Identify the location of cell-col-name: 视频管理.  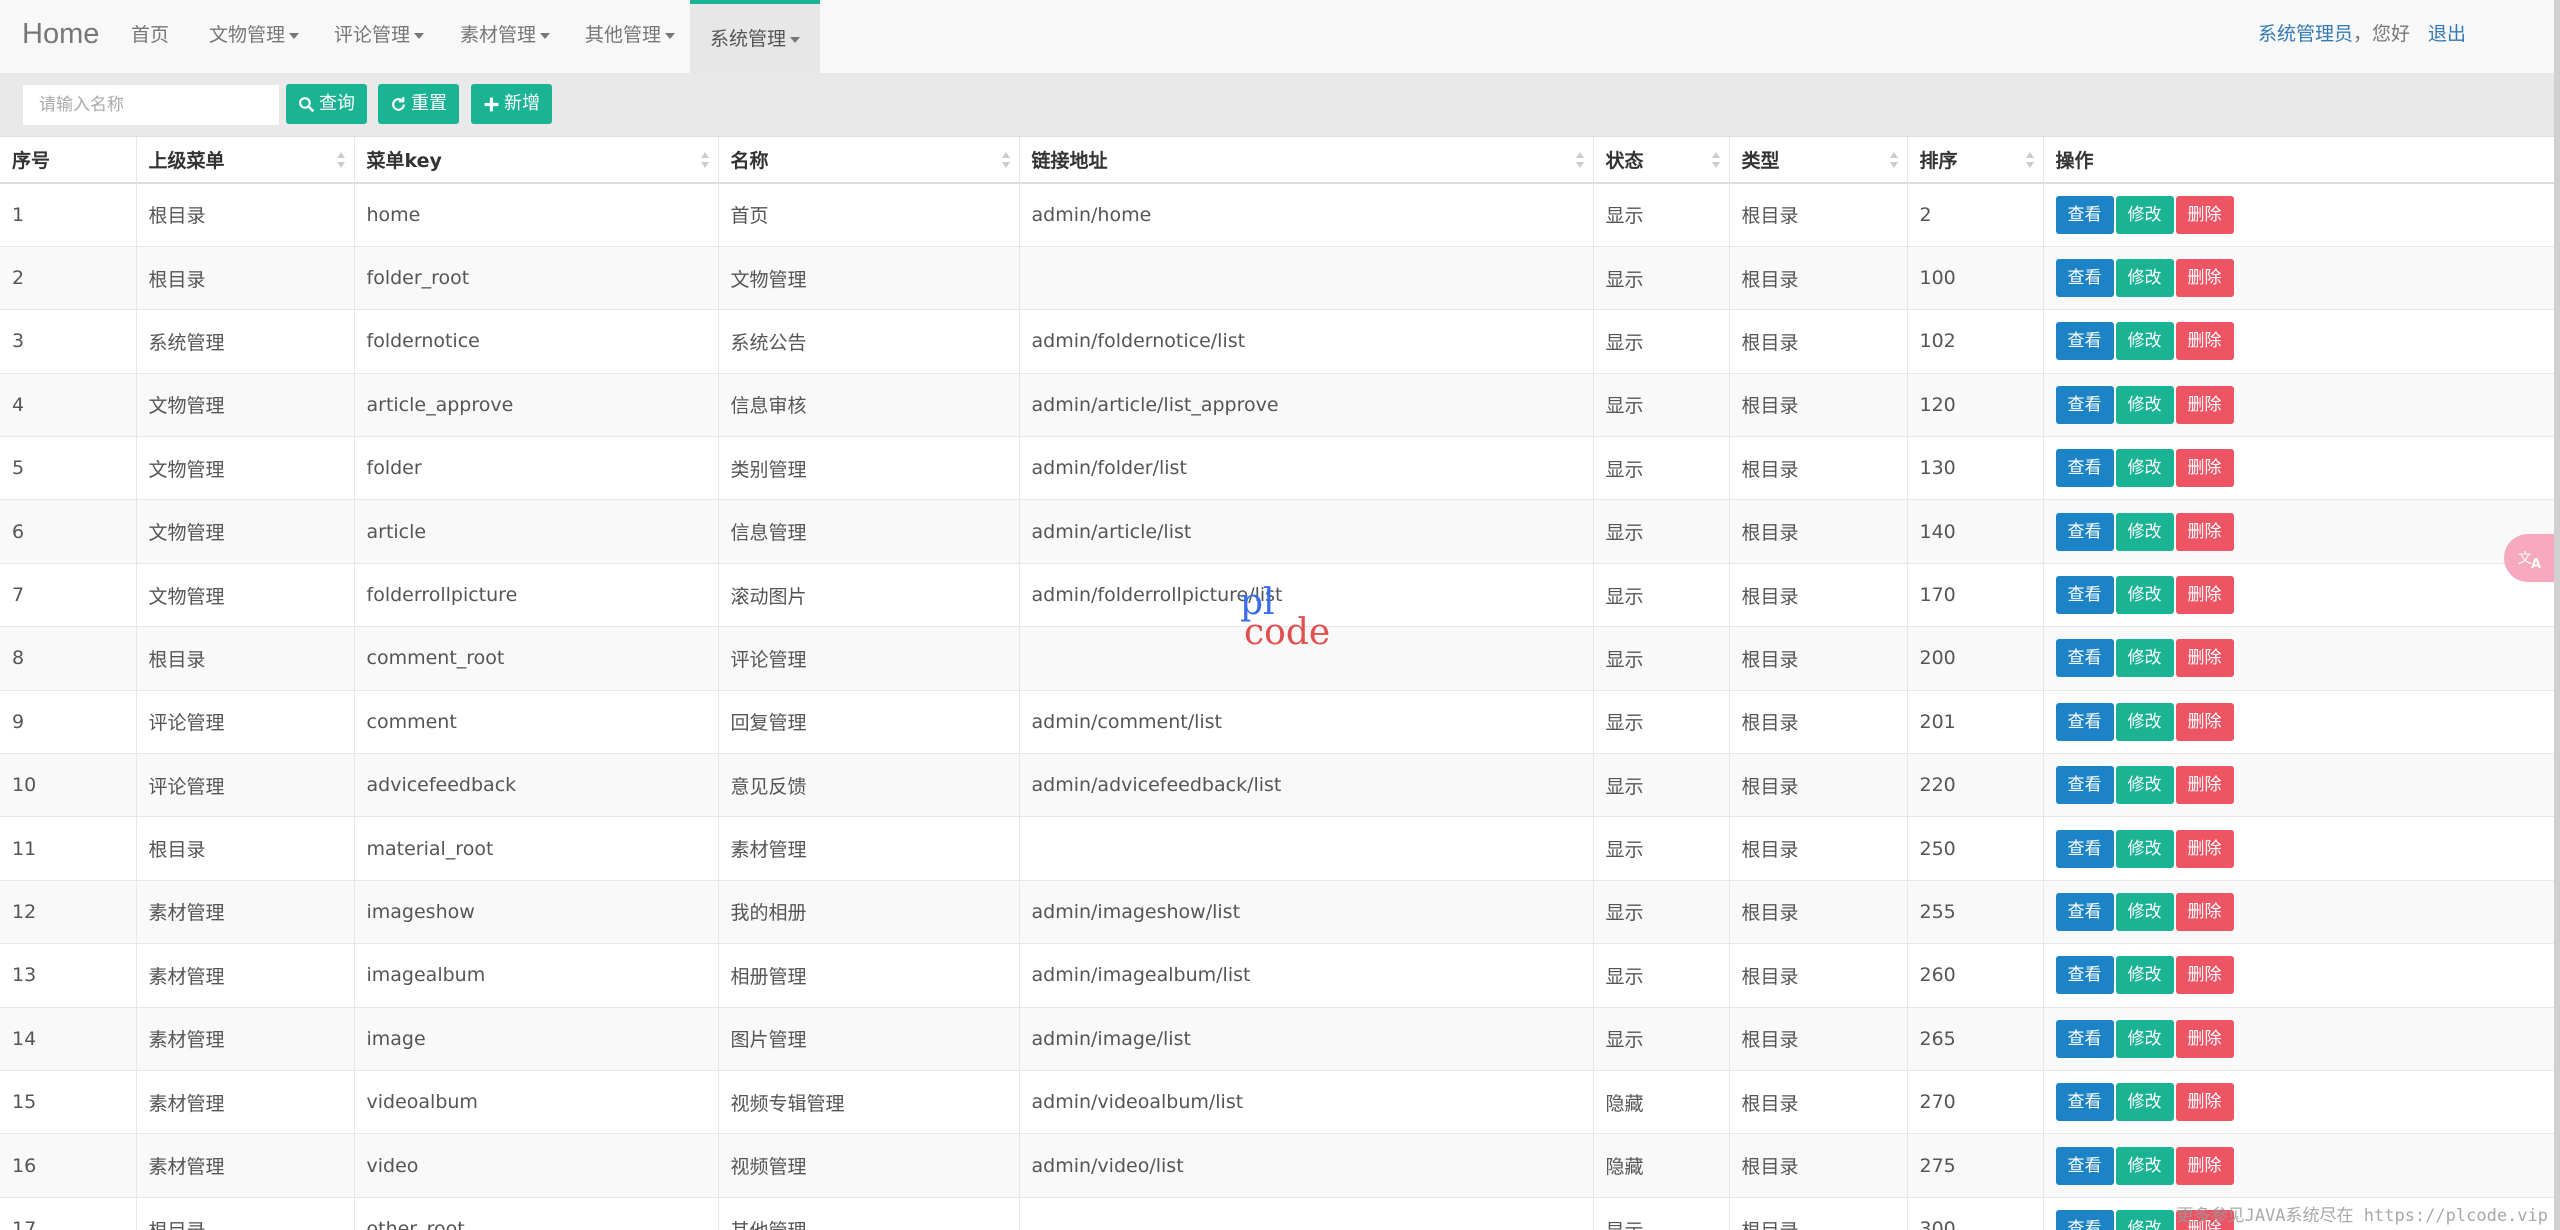
(869, 1165).